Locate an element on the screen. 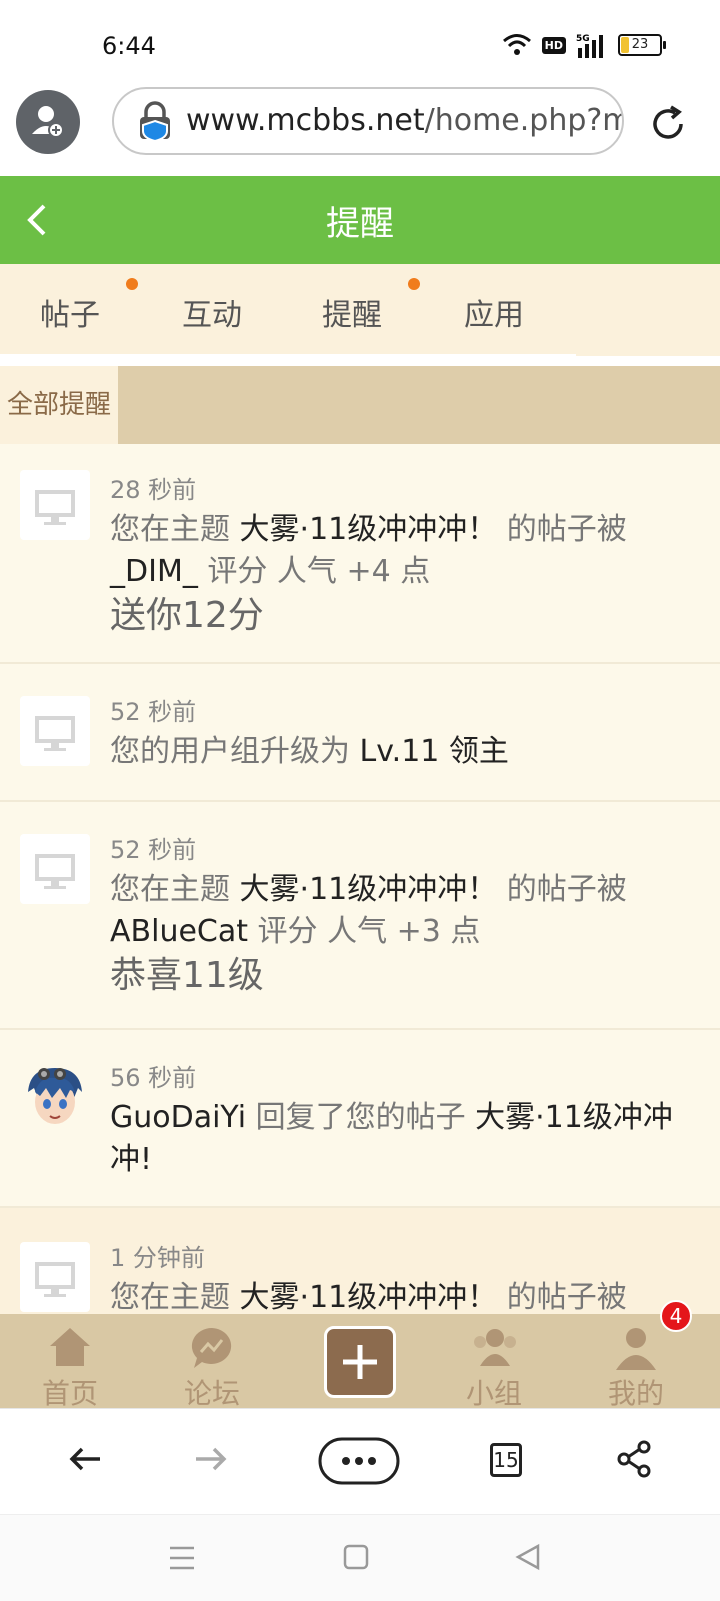 Image resolution: width=720 pixels, height=1601 pixels. page-title: 提醒 is located at coordinates (360, 224).